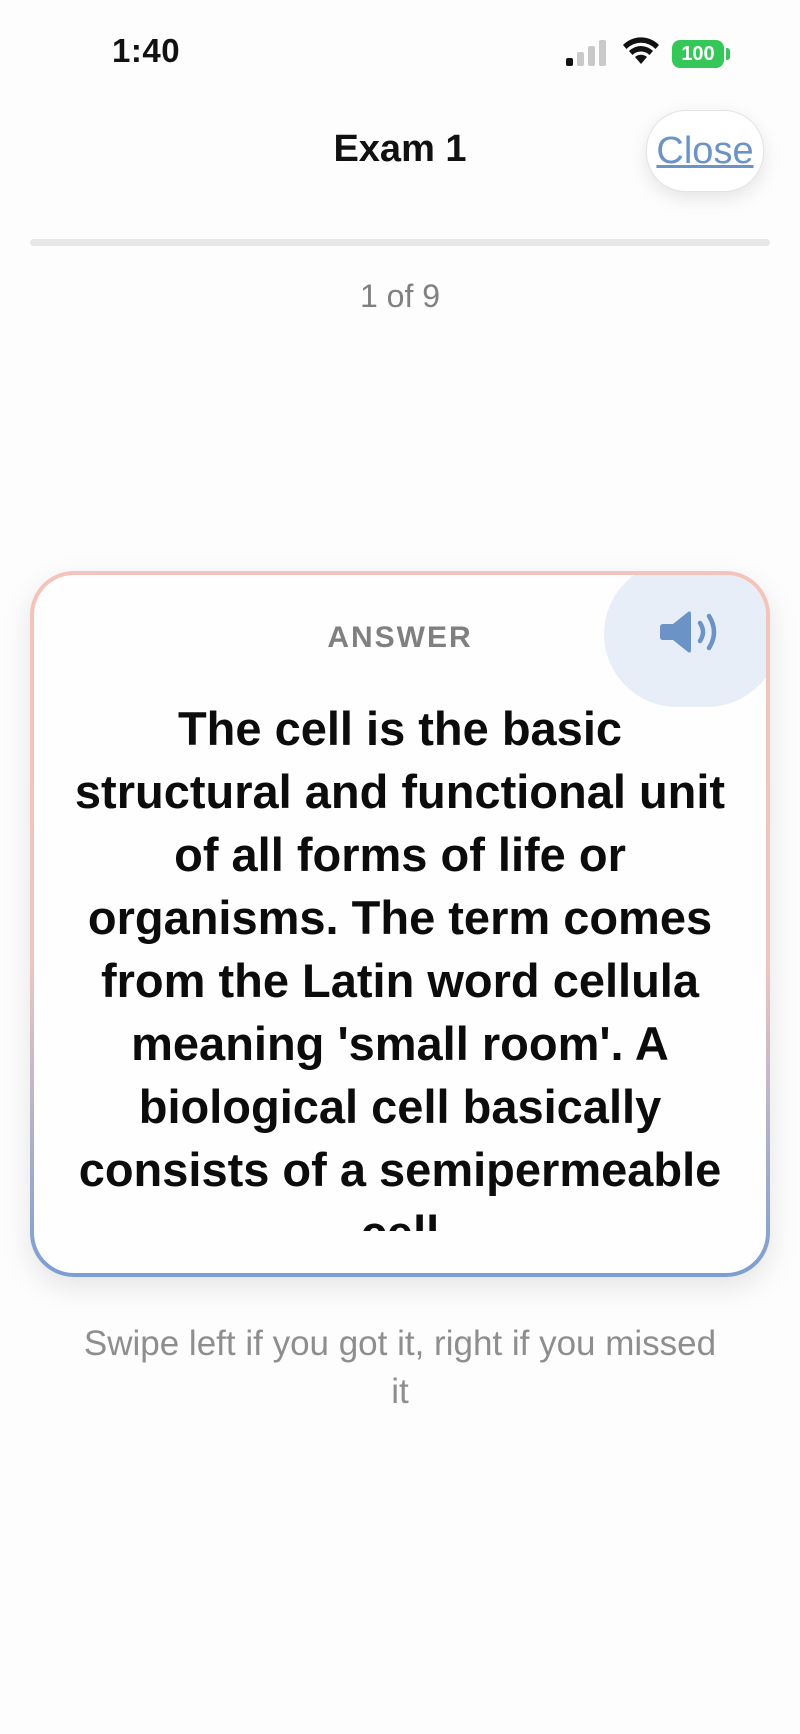 The height and width of the screenshot is (1734, 800). I want to click on wifi-icon, so click(641, 50).